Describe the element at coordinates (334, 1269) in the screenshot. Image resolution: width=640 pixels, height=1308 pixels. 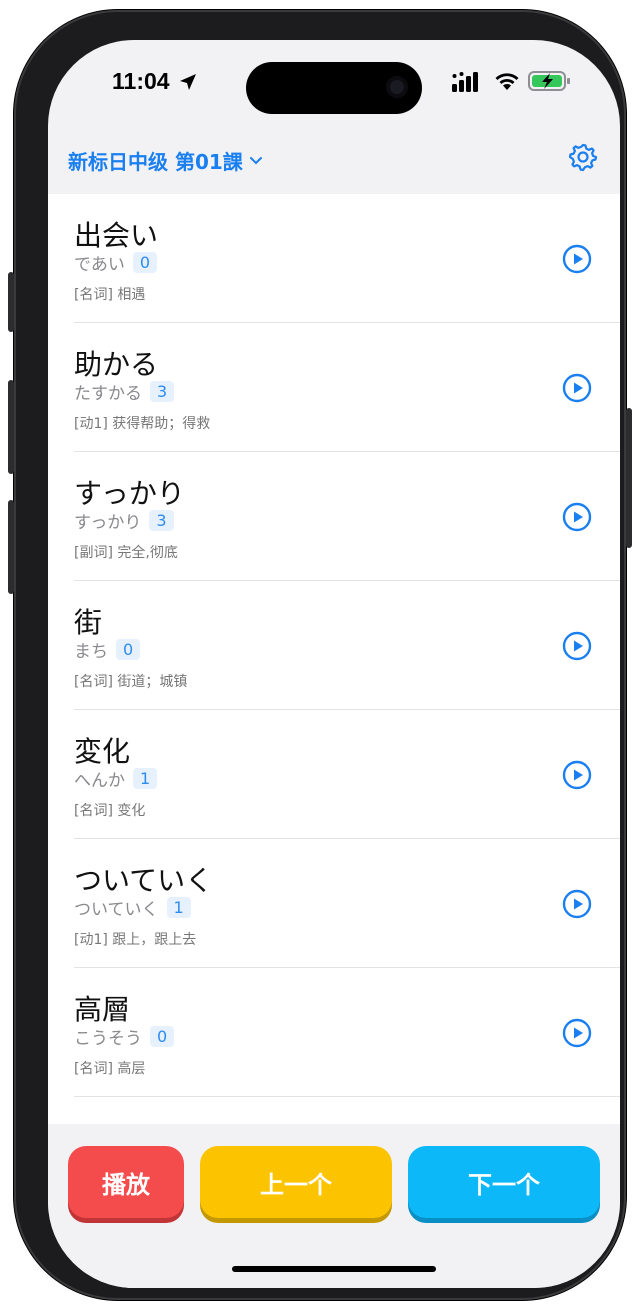
I see `home-indicator` at that location.